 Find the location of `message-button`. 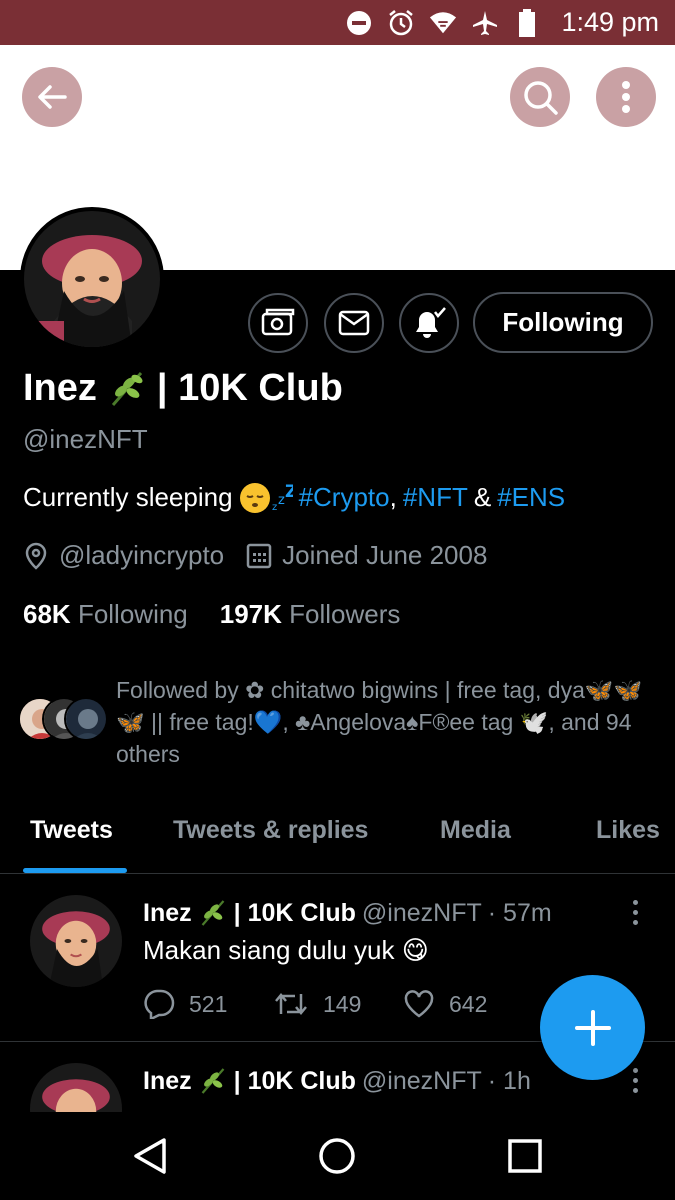

message-button is located at coordinates (354, 323).